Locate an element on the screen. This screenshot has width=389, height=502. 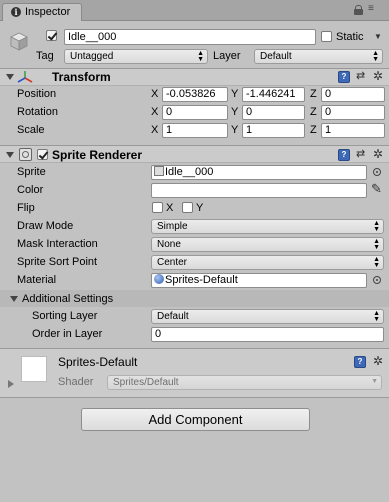
sorting-layer-label: Sorting Layer is located at coordinates (65, 316).